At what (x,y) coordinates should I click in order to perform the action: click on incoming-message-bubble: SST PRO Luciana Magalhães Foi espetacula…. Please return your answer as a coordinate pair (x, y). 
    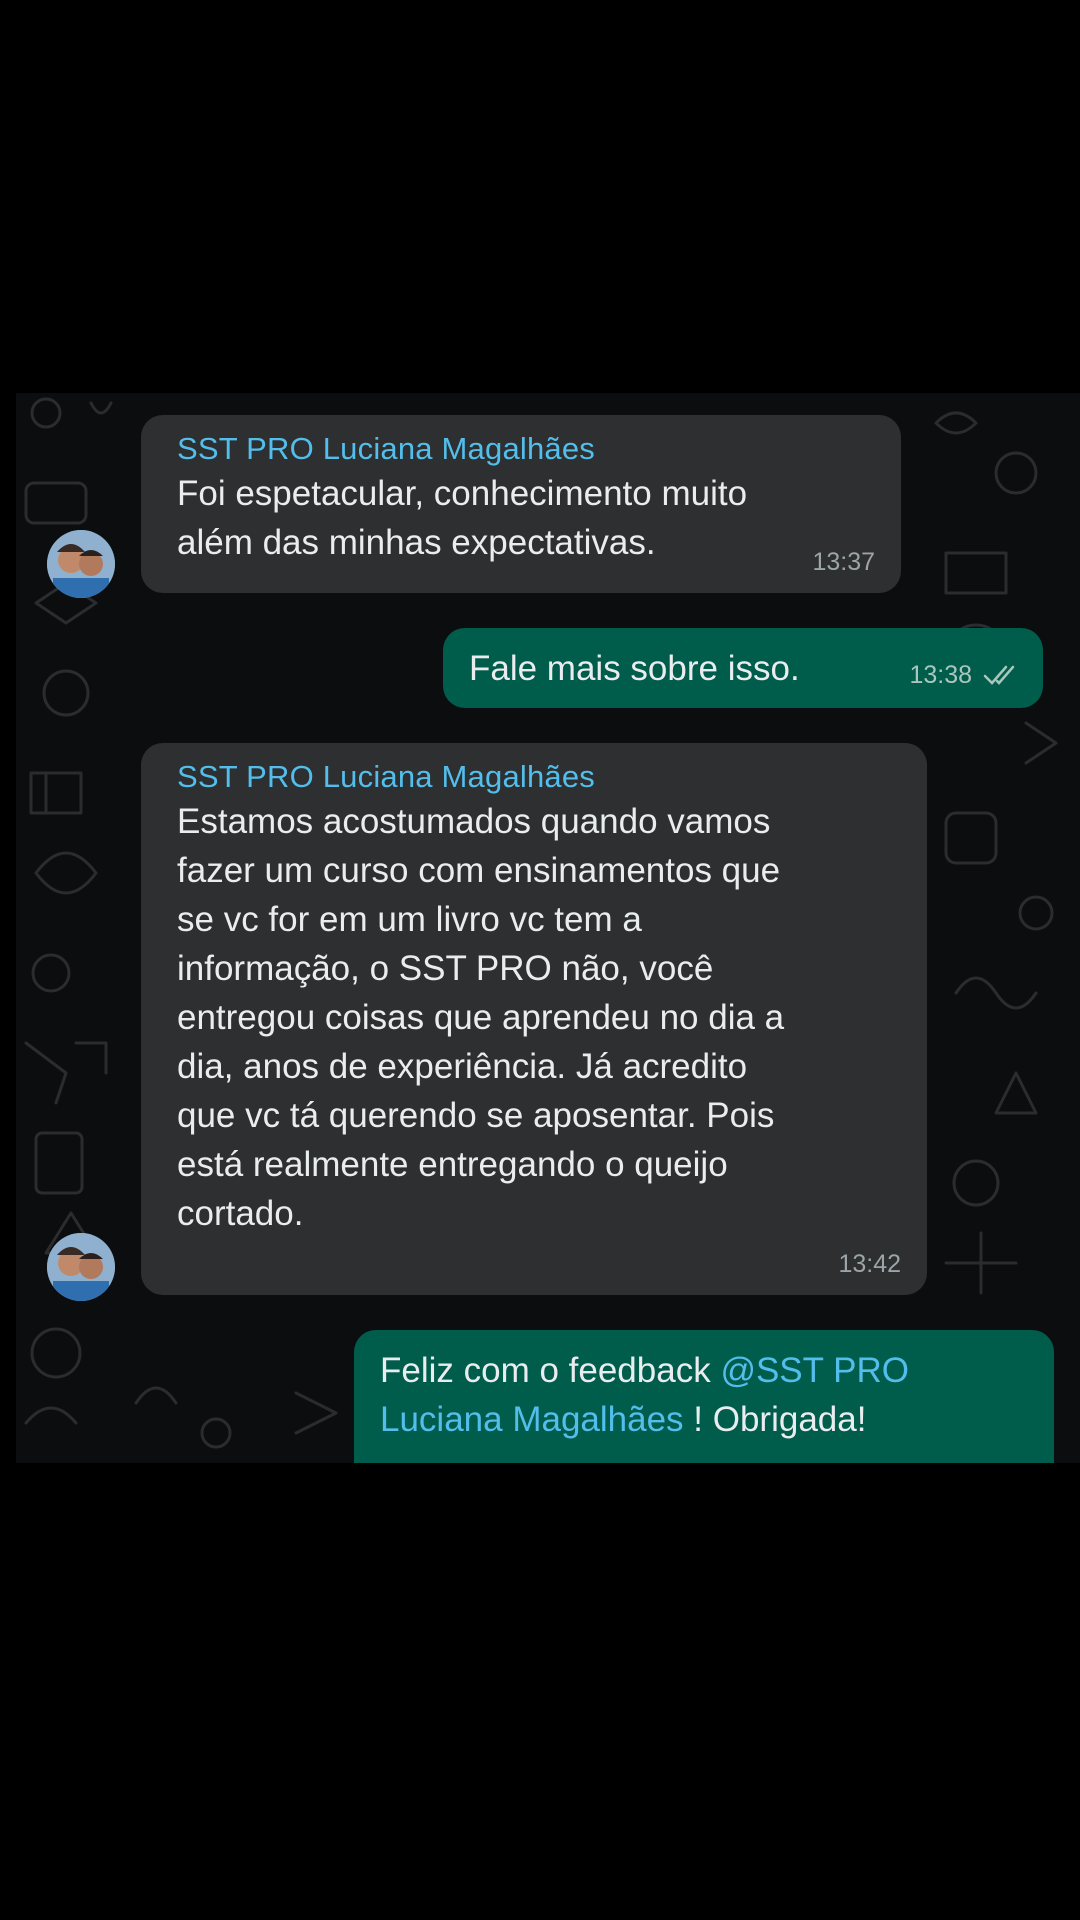
    Looking at the image, I should click on (521, 504).